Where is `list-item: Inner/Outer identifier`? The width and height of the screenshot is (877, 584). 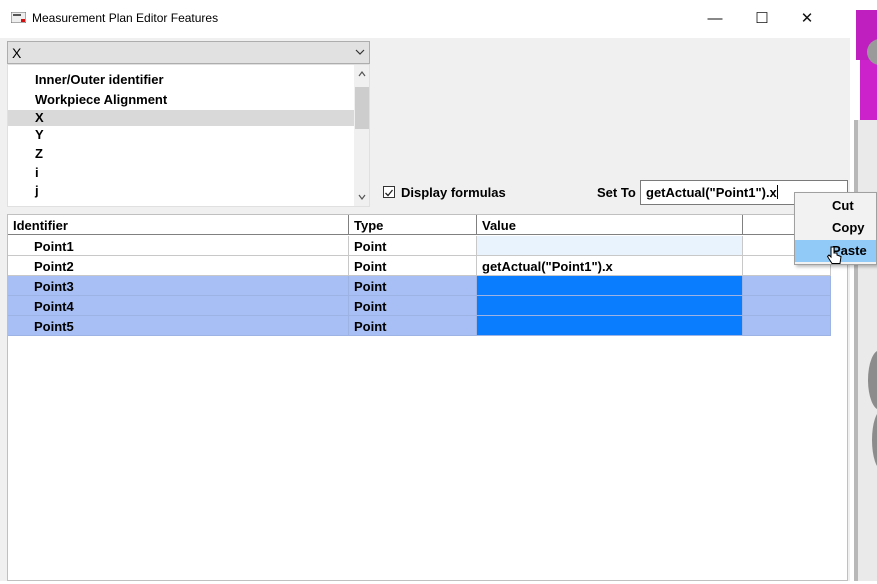
list-item: Inner/Outer identifier is located at coordinates (181, 80).